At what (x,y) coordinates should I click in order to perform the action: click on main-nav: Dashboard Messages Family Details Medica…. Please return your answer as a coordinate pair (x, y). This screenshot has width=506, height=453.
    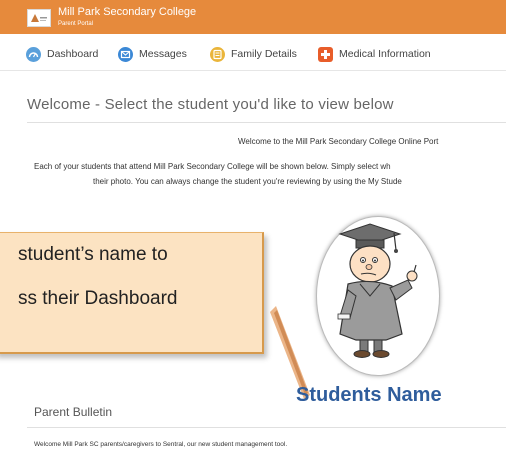
    Looking at the image, I should click on (253, 53).